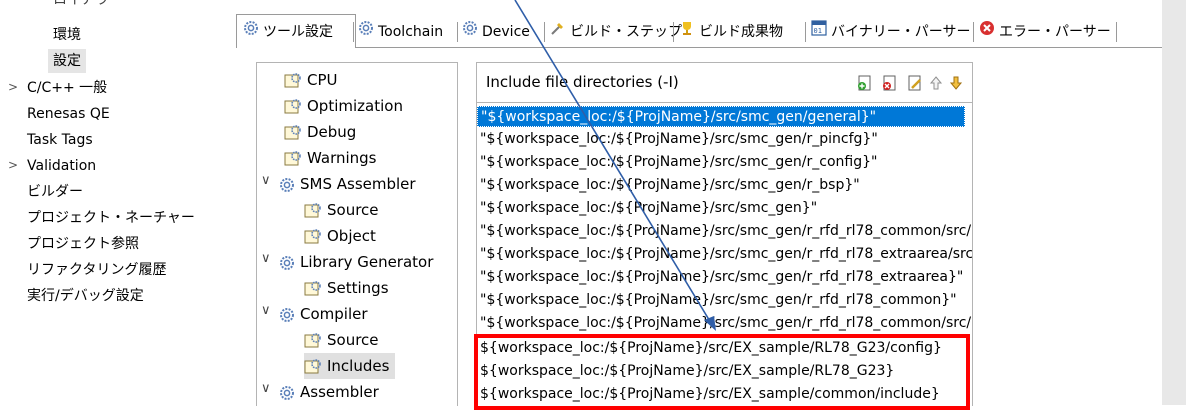 This screenshot has height=410, width=1186. I want to click on tab-label: ビルド・ステップ, so click(626, 32).